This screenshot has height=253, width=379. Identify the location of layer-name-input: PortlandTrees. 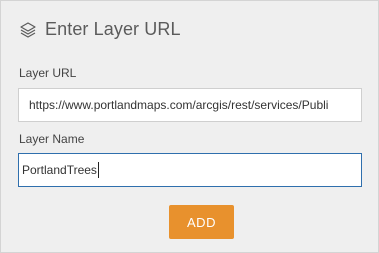
(190, 170).